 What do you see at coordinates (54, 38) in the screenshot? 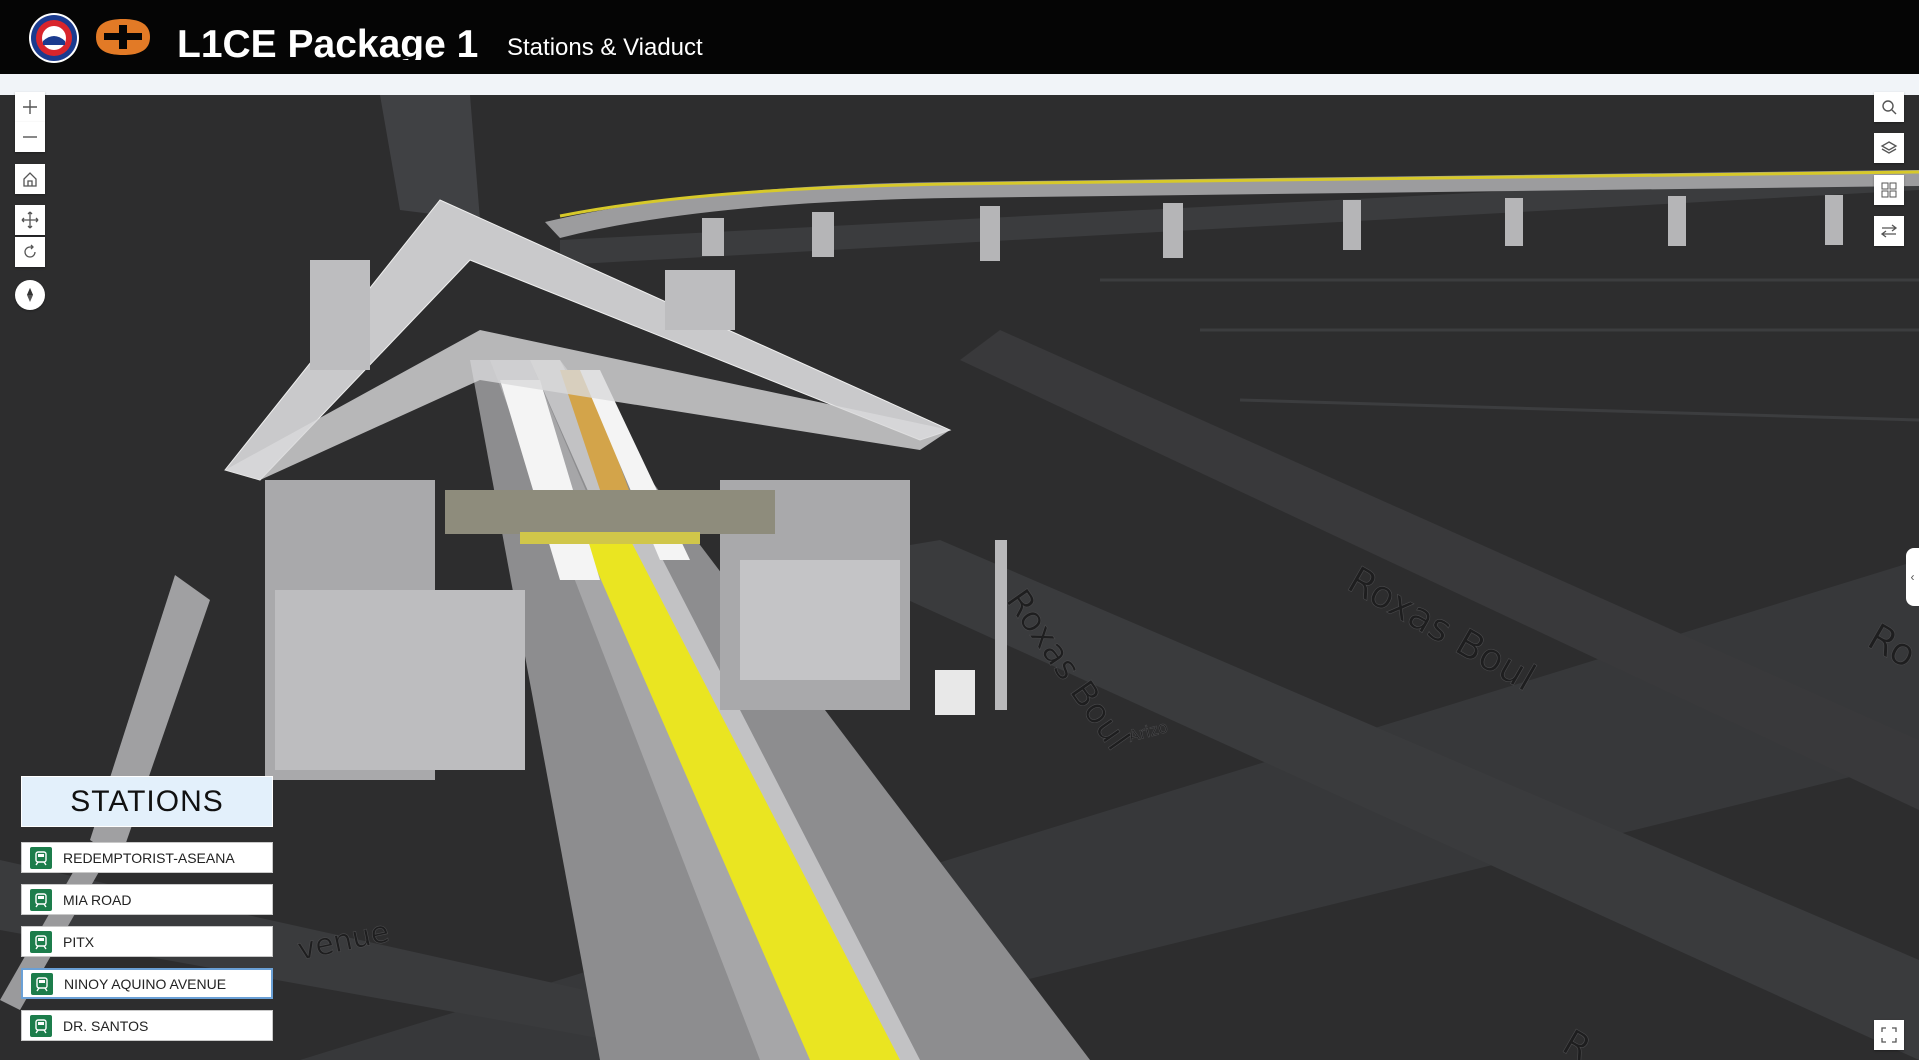
I see `dotr-seal-logo` at bounding box center [54, 38].